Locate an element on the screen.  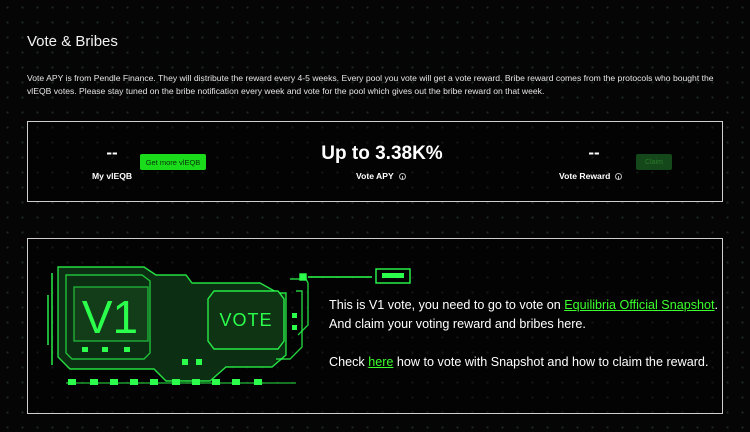
my-vleqb-label: My vlEQB is located at coordinates (112, 176).